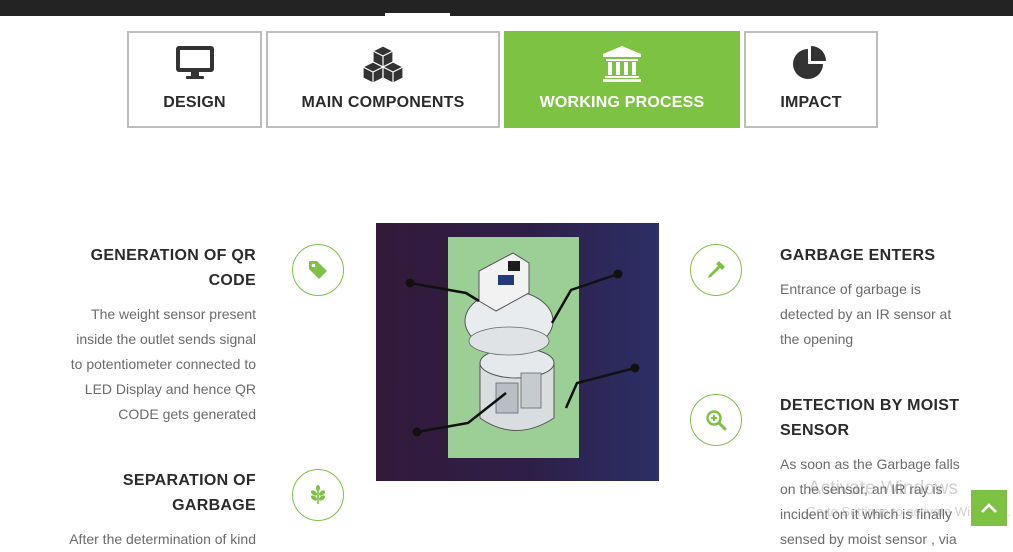  What do you see at coordinates (383, 64) in the screenshot?
I see `cubes-icon` at bounding box center [383, 64].